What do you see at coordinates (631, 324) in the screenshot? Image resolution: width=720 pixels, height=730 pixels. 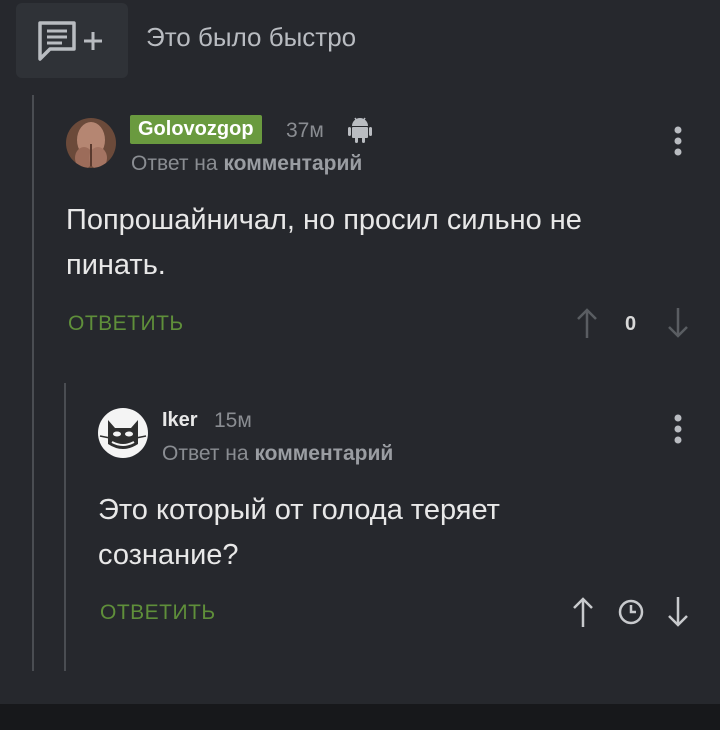 I see `score-value: 0` at bounding box center [631, 324].